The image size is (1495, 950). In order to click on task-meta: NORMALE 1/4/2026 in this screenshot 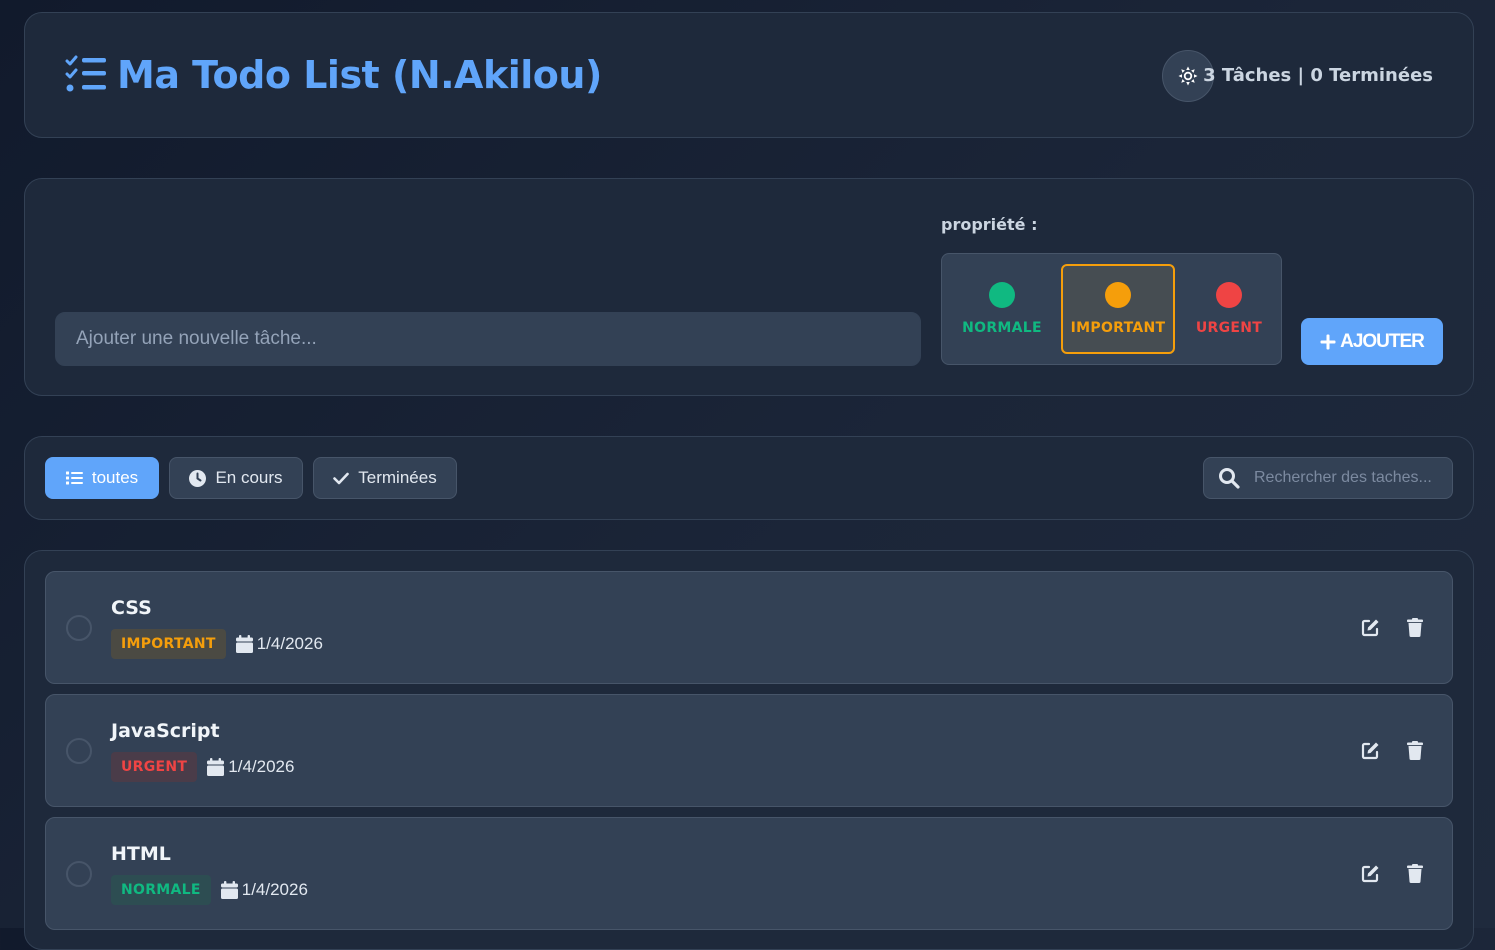, I will do `click(209, 890)`.